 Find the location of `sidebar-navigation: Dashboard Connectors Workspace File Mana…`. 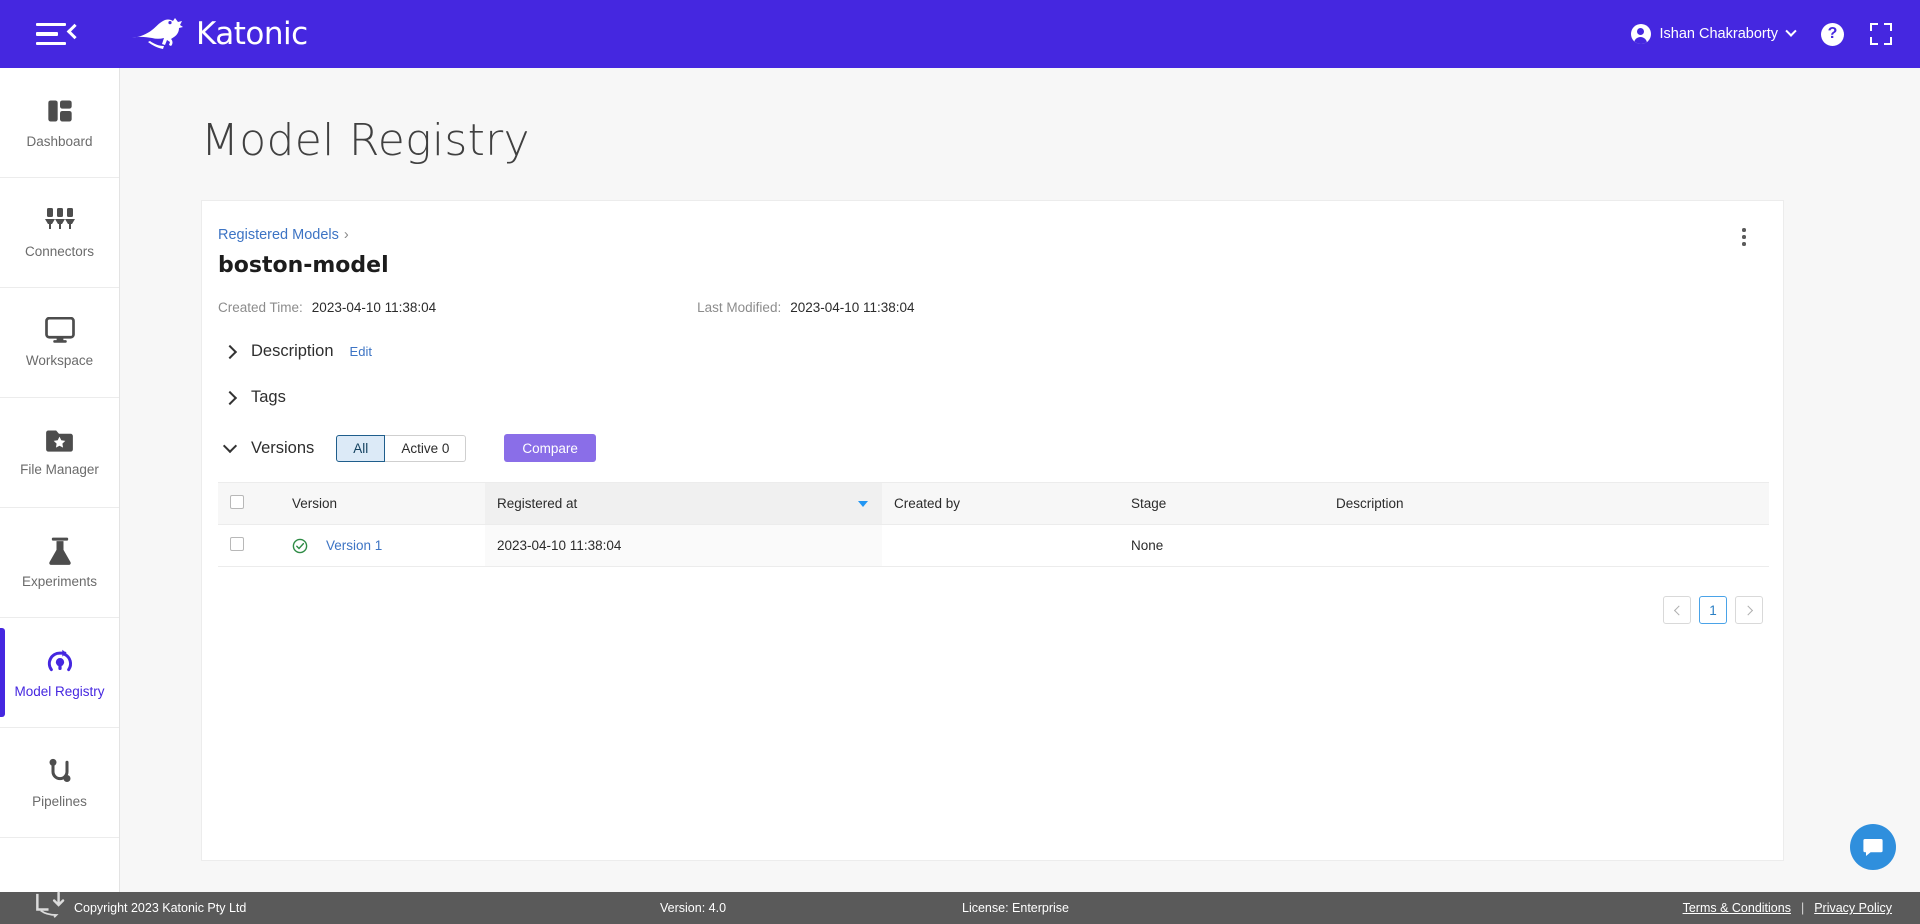

sidebar-navigation: Dashboard Connectors Workspace File Mana… is located at coordinates (60, 482).